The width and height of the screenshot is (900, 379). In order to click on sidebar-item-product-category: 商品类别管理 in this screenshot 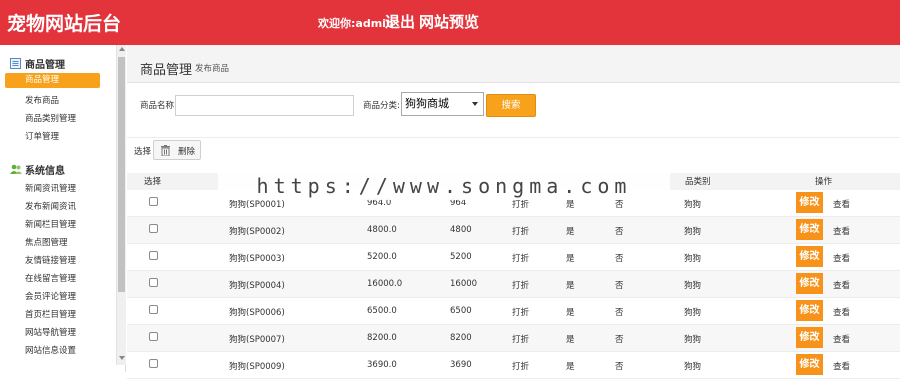, I will do `click(50, 118)`.